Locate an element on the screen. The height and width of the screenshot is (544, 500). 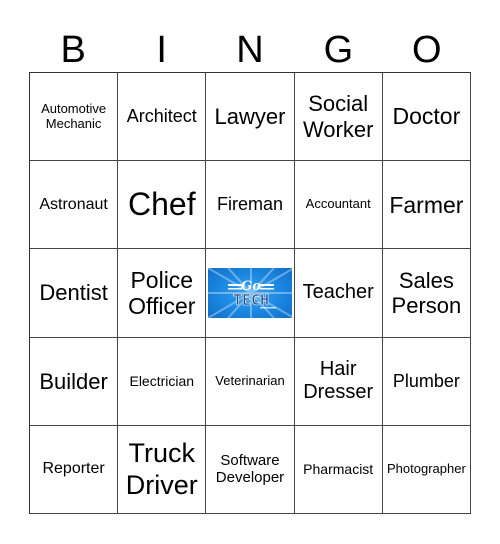
logo-tech-text: TECH is located at coordinates (251, 300).